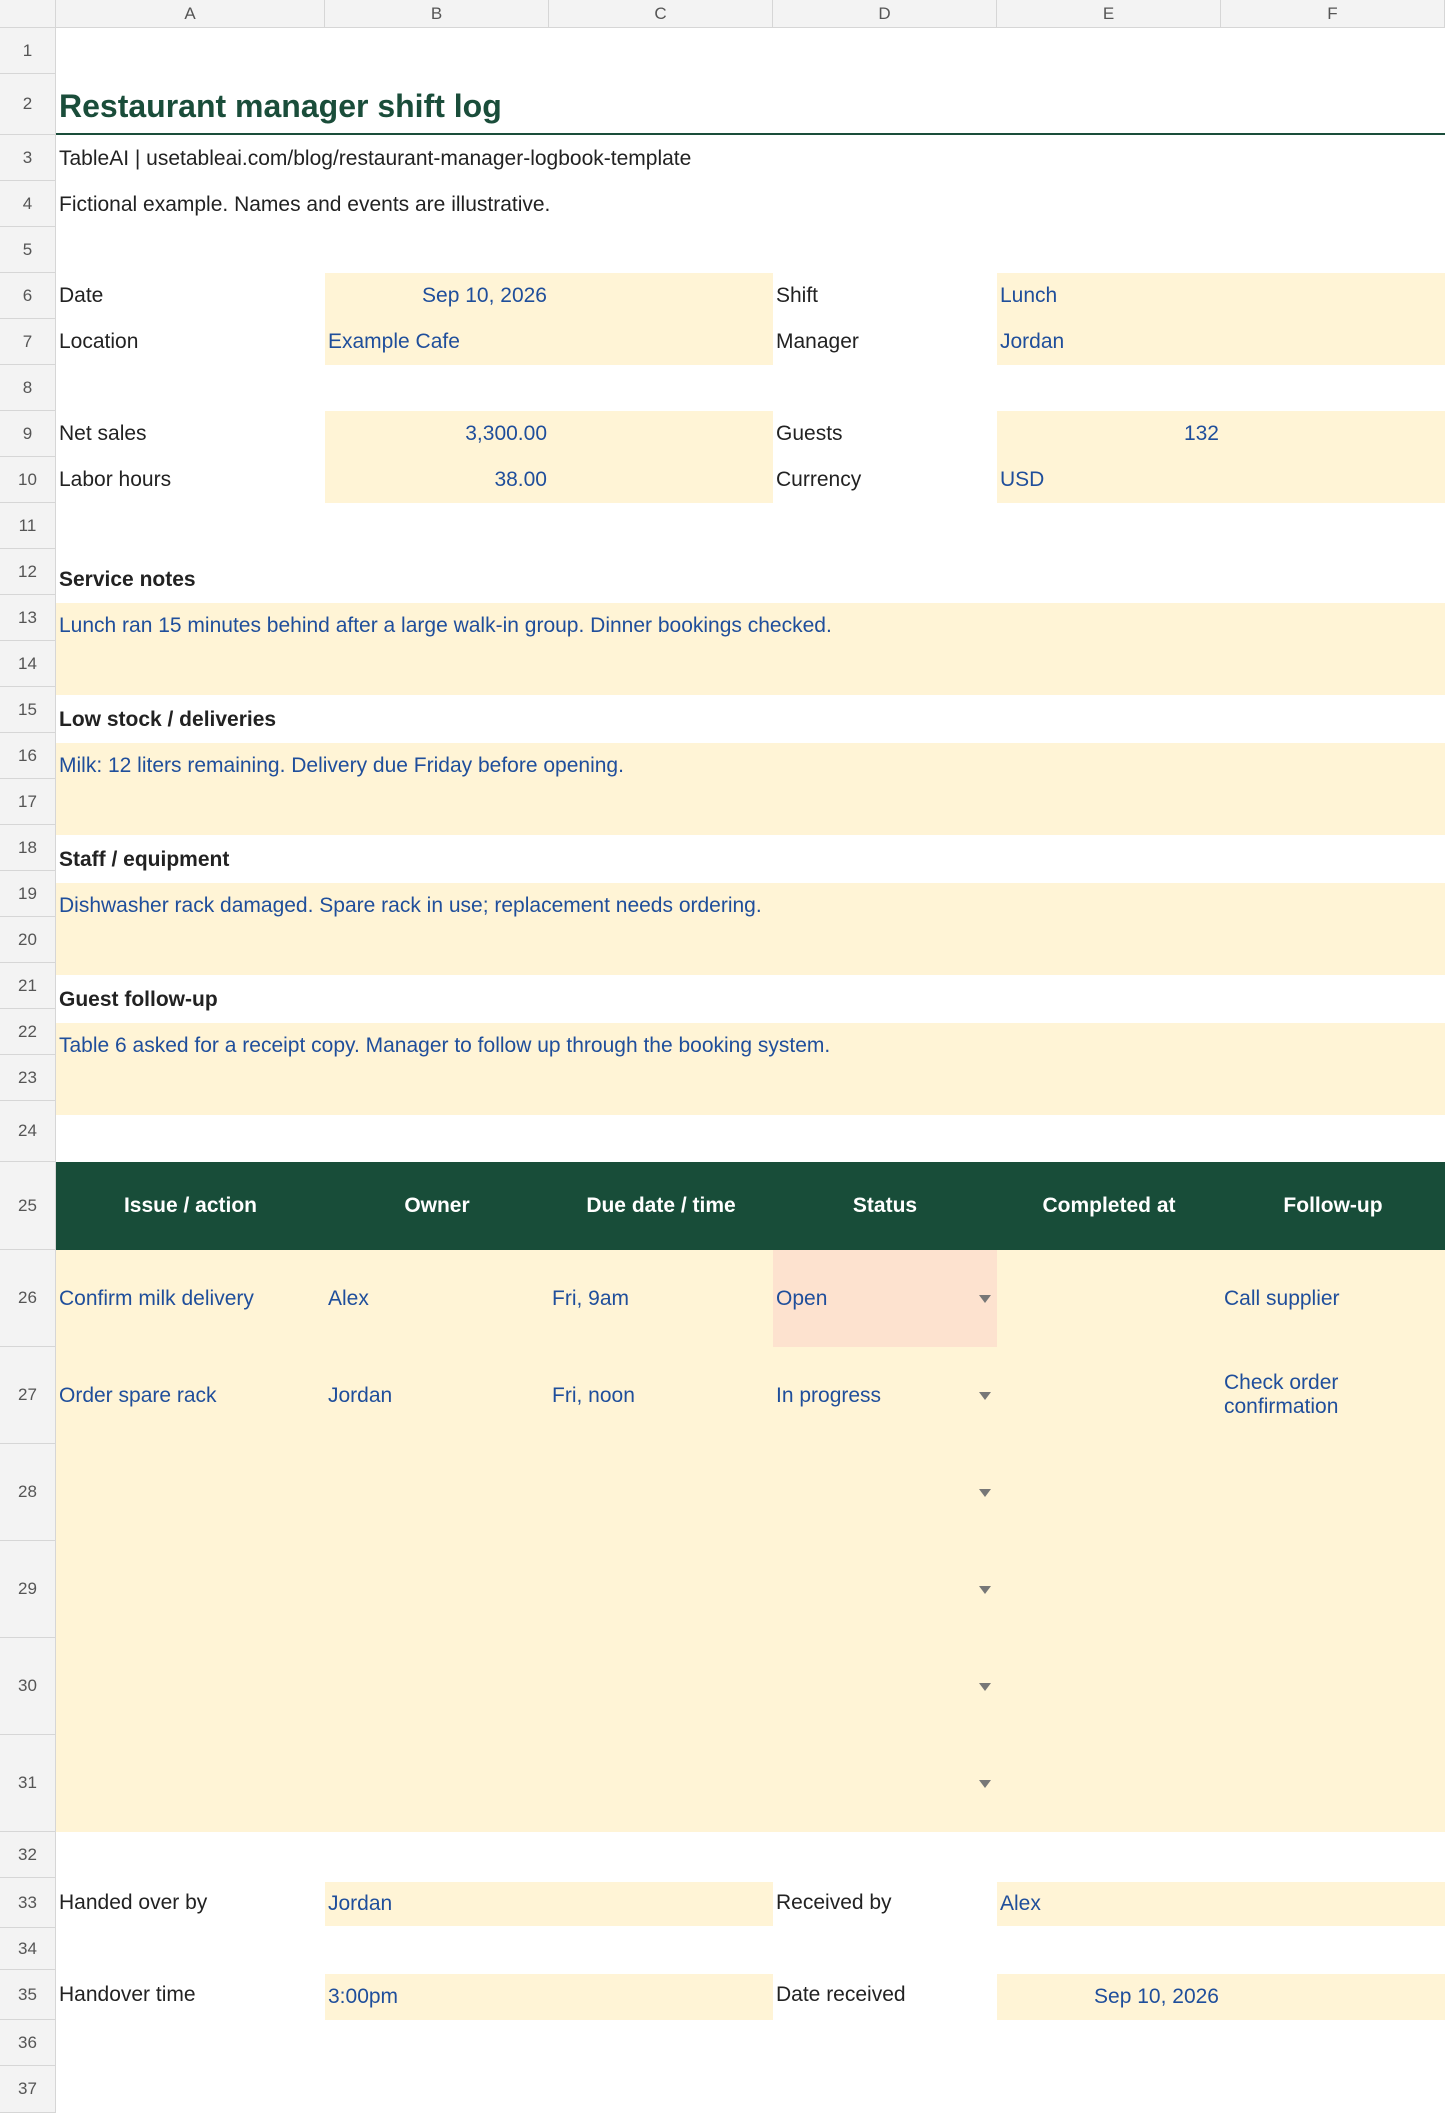  Describe the element at coordinates (28, 756) in the screenshot. I see `row-header: 16` at that location.